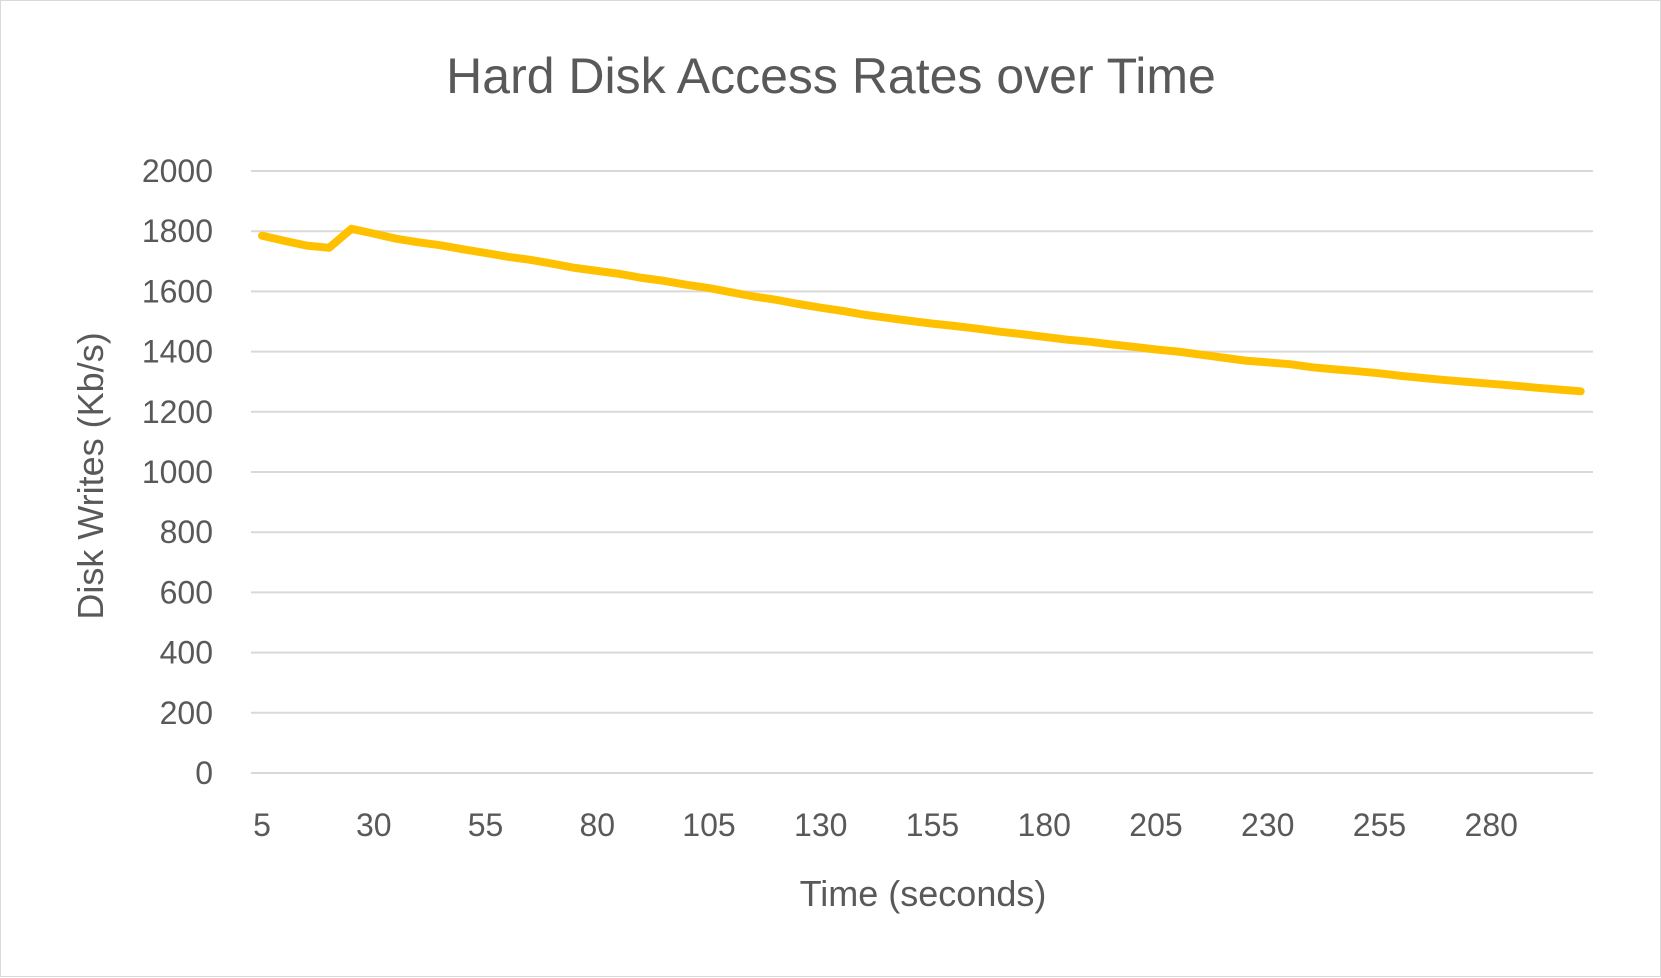 The width and height of the screenshot is (1661, 978). What do you see at coordinates (186, 713) in the screenshot?
I see `y-tick-label: 200` at bounding box center [186, 713].